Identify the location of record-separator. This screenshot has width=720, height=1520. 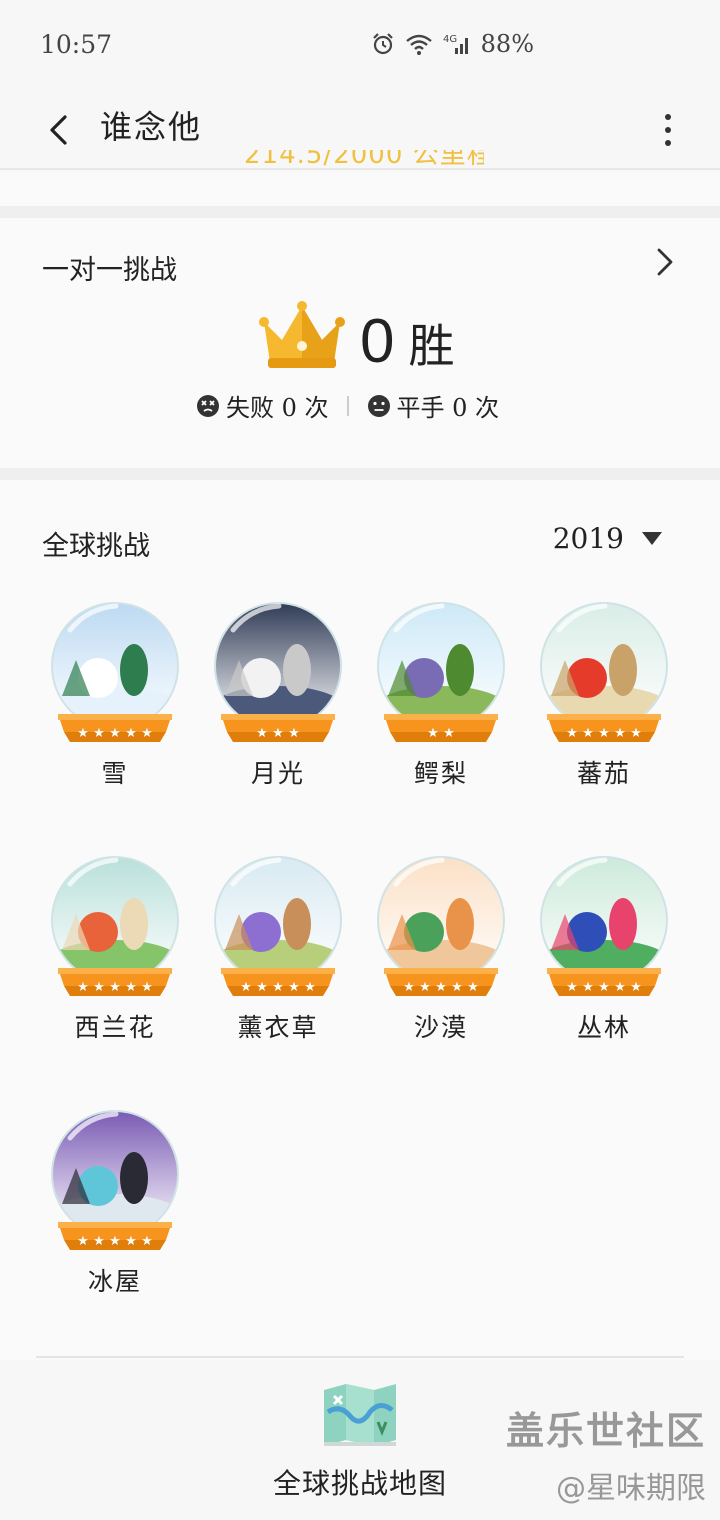
(347, 405).